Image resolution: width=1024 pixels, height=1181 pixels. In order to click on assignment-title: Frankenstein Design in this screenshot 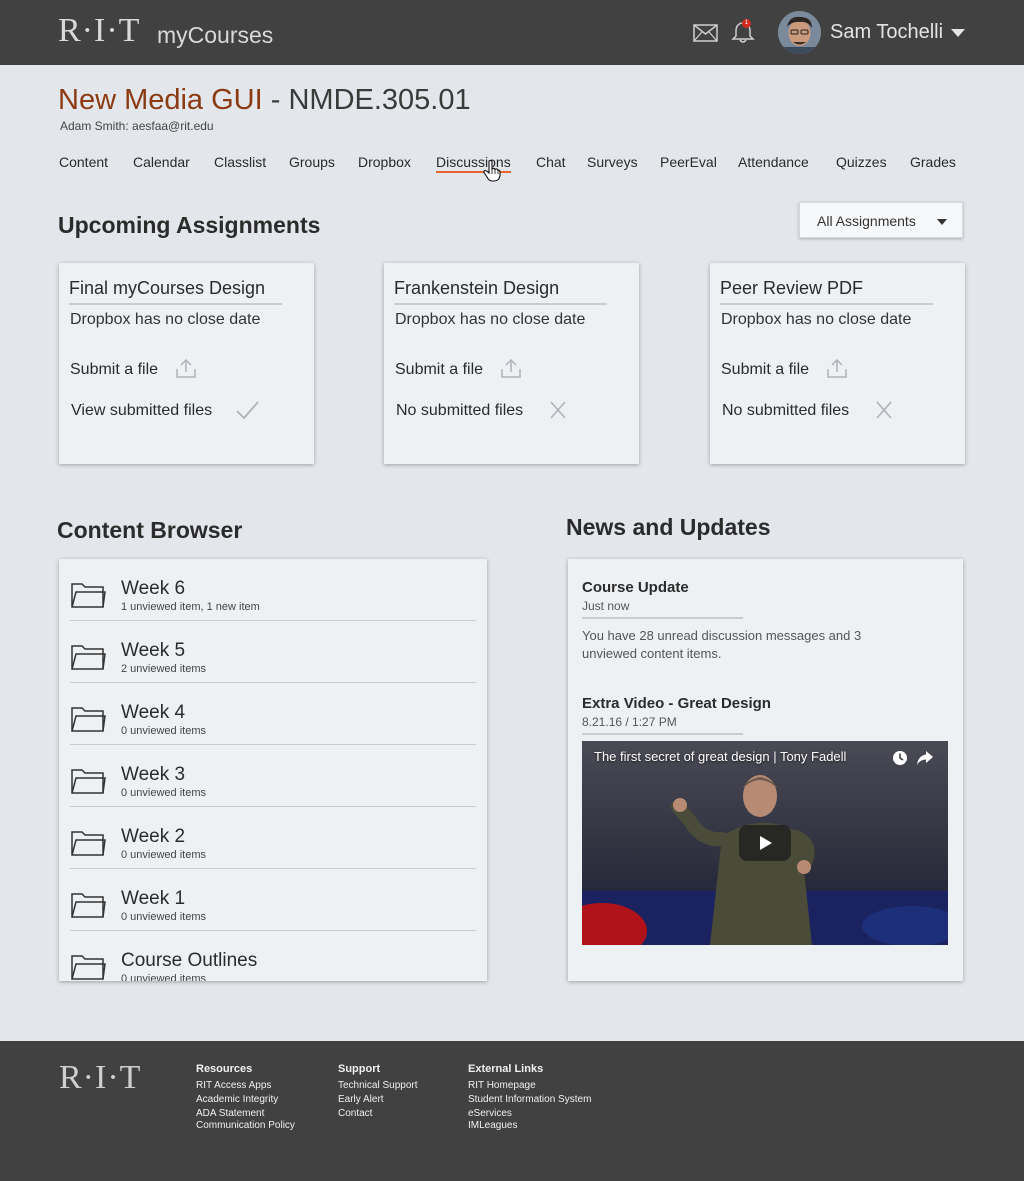, I will do `click(476, 288)`.